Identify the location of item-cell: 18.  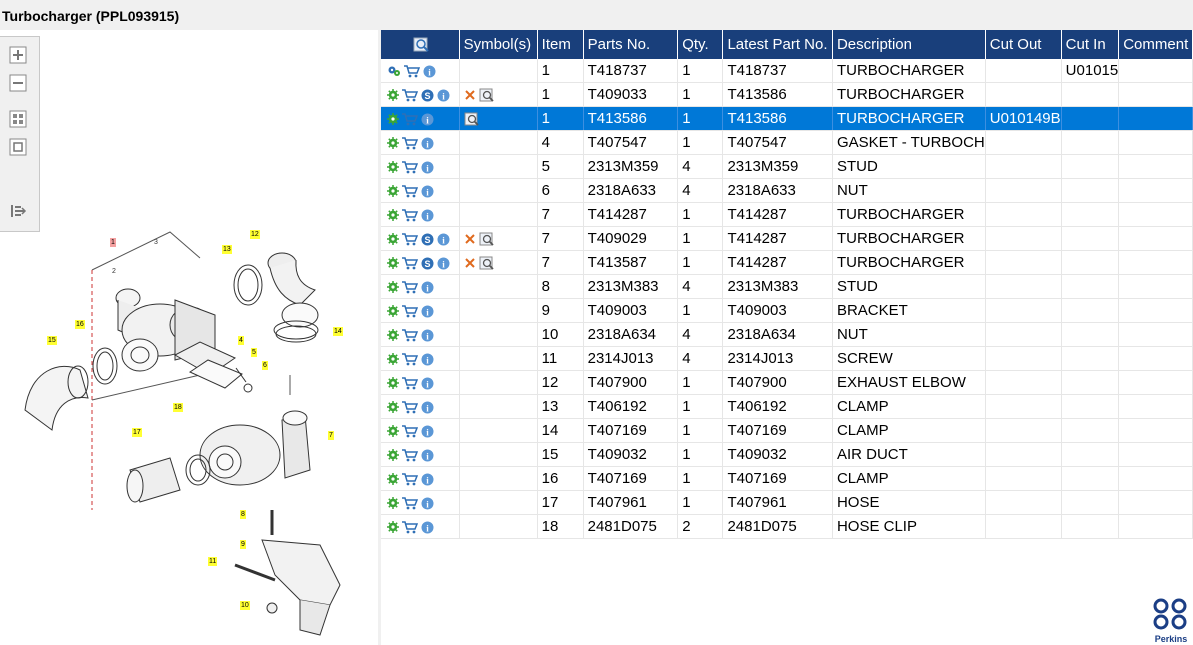
(560, 526).